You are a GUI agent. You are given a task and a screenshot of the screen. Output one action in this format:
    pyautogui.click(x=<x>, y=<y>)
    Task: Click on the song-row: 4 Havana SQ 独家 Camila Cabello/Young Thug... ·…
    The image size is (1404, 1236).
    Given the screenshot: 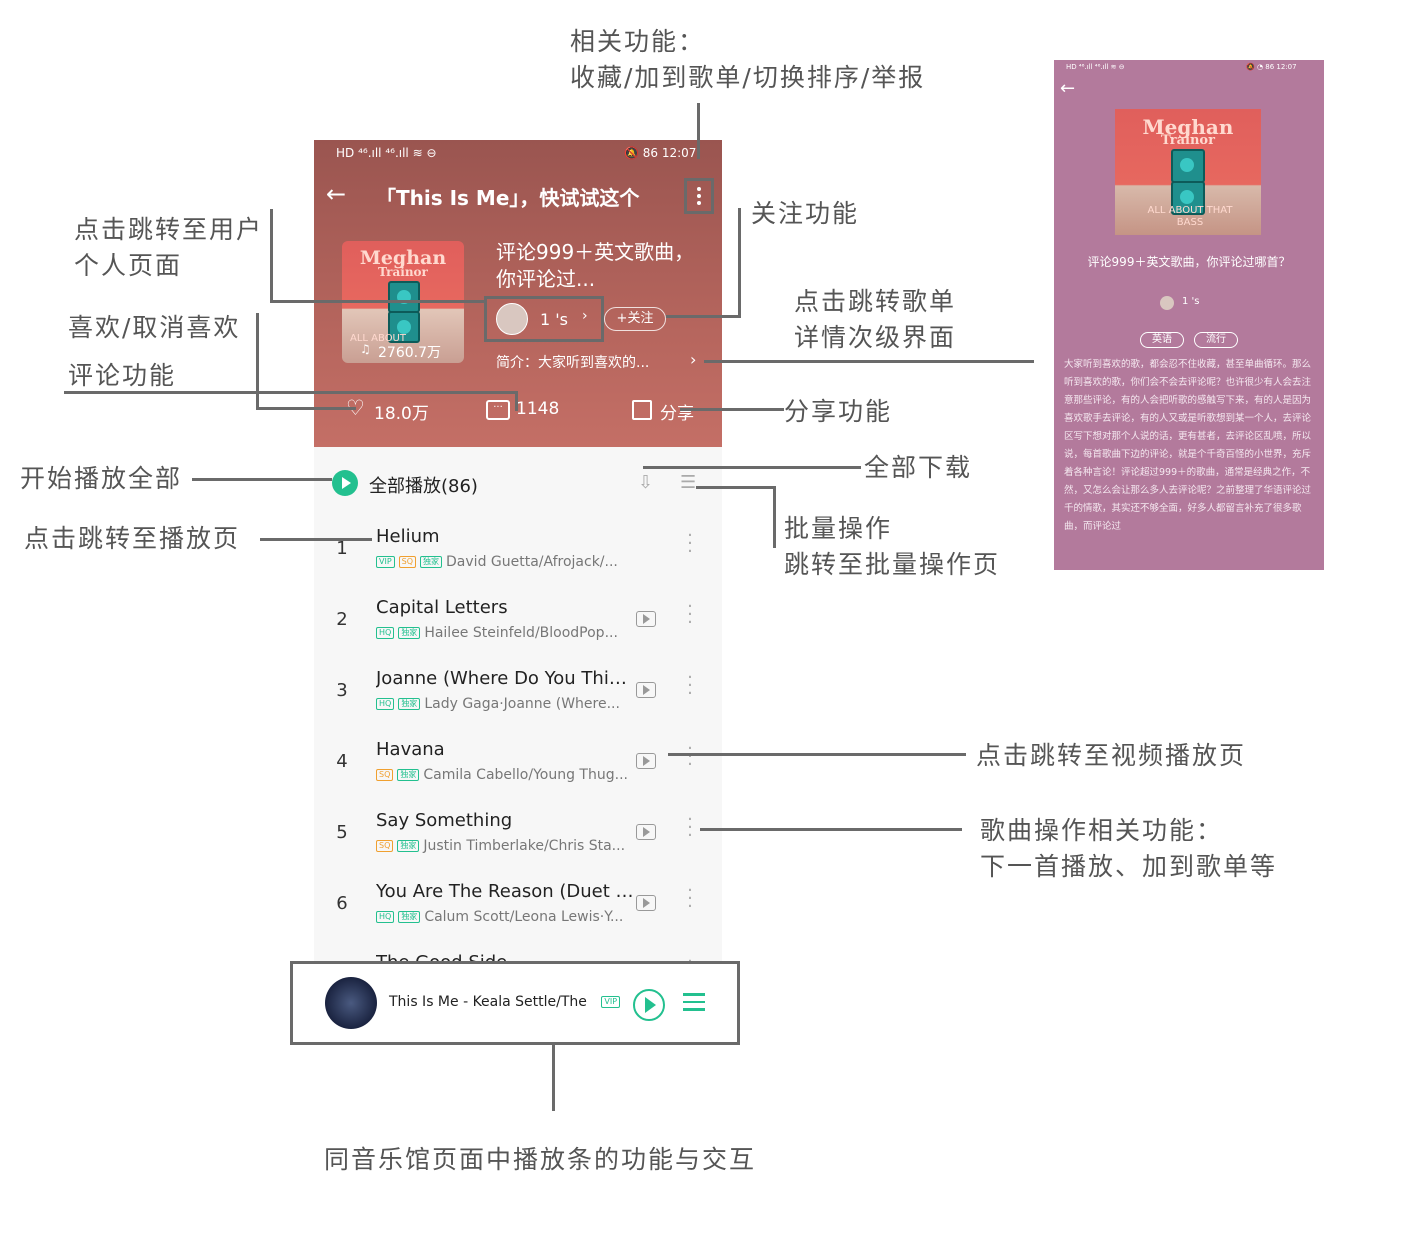 What is the action you would take?
    pyautogui.click(x=518, y=764)
    